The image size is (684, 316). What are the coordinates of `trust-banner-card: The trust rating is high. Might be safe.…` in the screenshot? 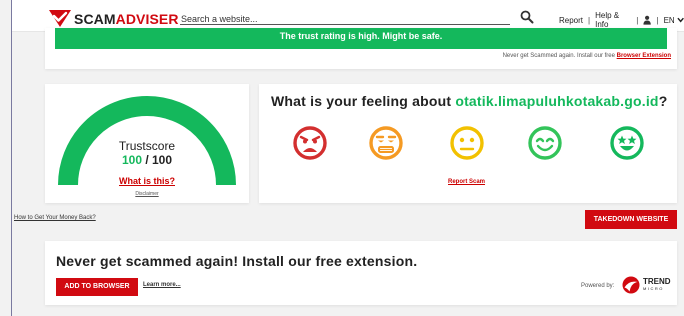 It's located at (361, 48).